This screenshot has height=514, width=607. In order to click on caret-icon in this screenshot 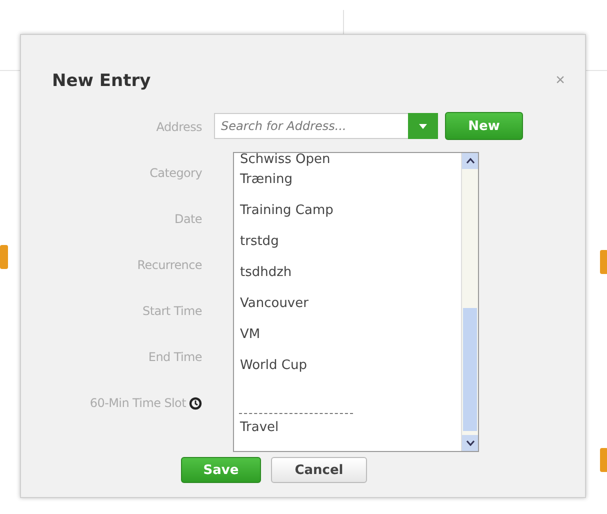, I will do `click(423, 126)`.